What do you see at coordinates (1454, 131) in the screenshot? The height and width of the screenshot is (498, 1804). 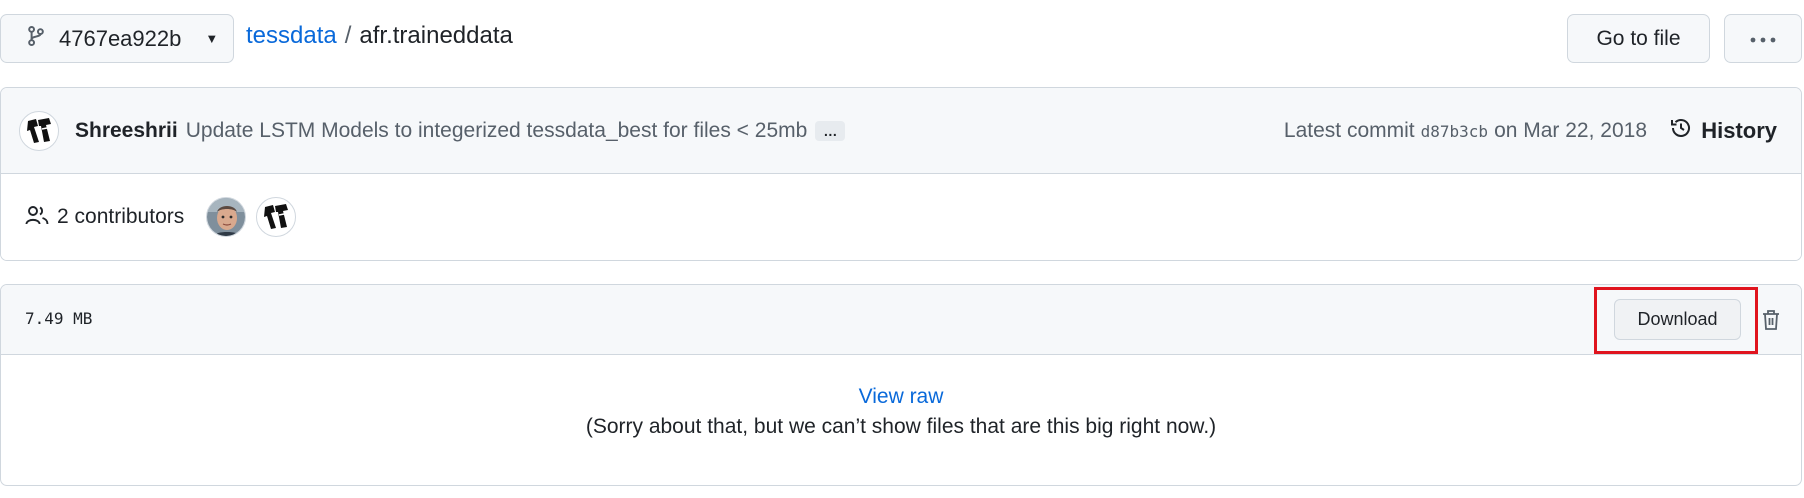 I see `commit-sha-link: d87b3cb` at bounding box center [1454, 131].